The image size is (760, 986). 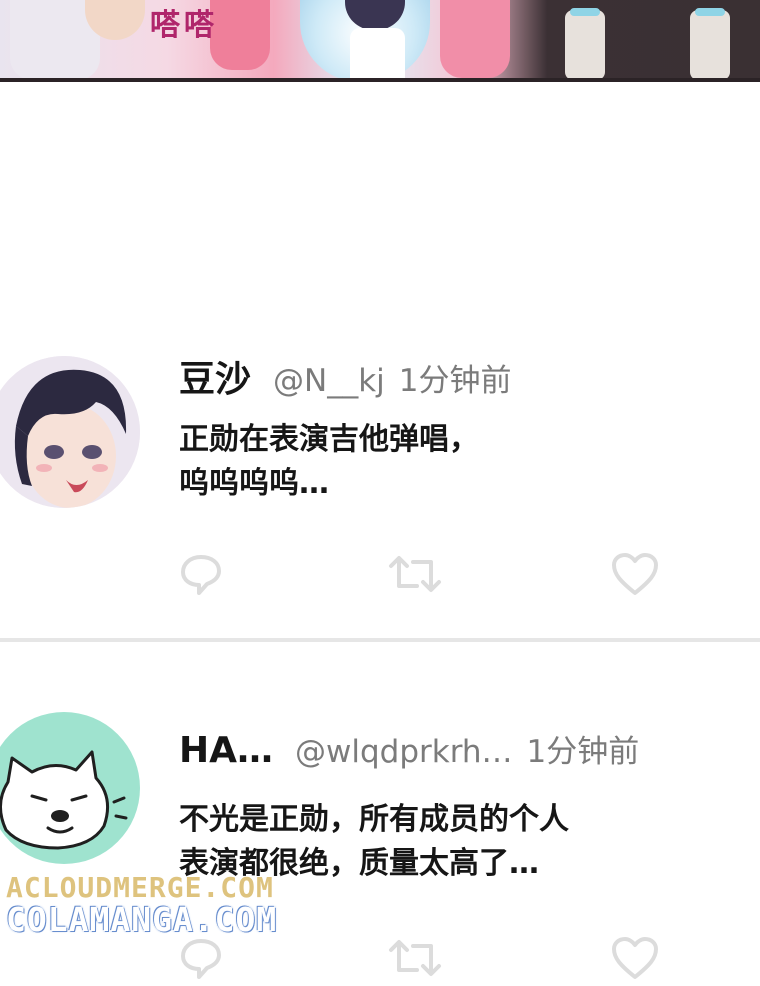 I want to click on post-header-2: HA… @wlqdprkrh… 1分钟前, so click(x=409, y=748).